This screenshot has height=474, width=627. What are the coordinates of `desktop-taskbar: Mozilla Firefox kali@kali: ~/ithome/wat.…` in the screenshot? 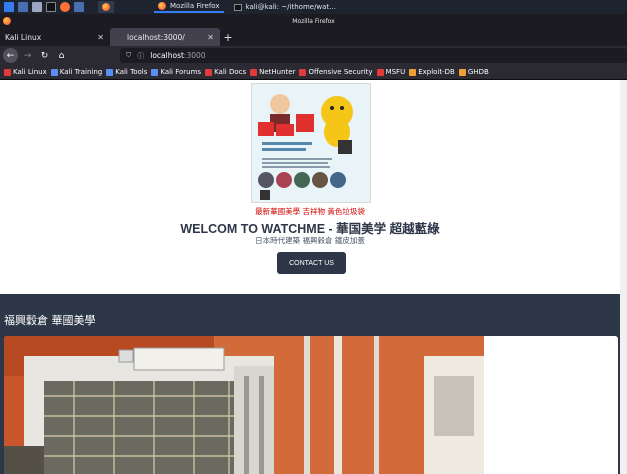 It's located at (313, 7).